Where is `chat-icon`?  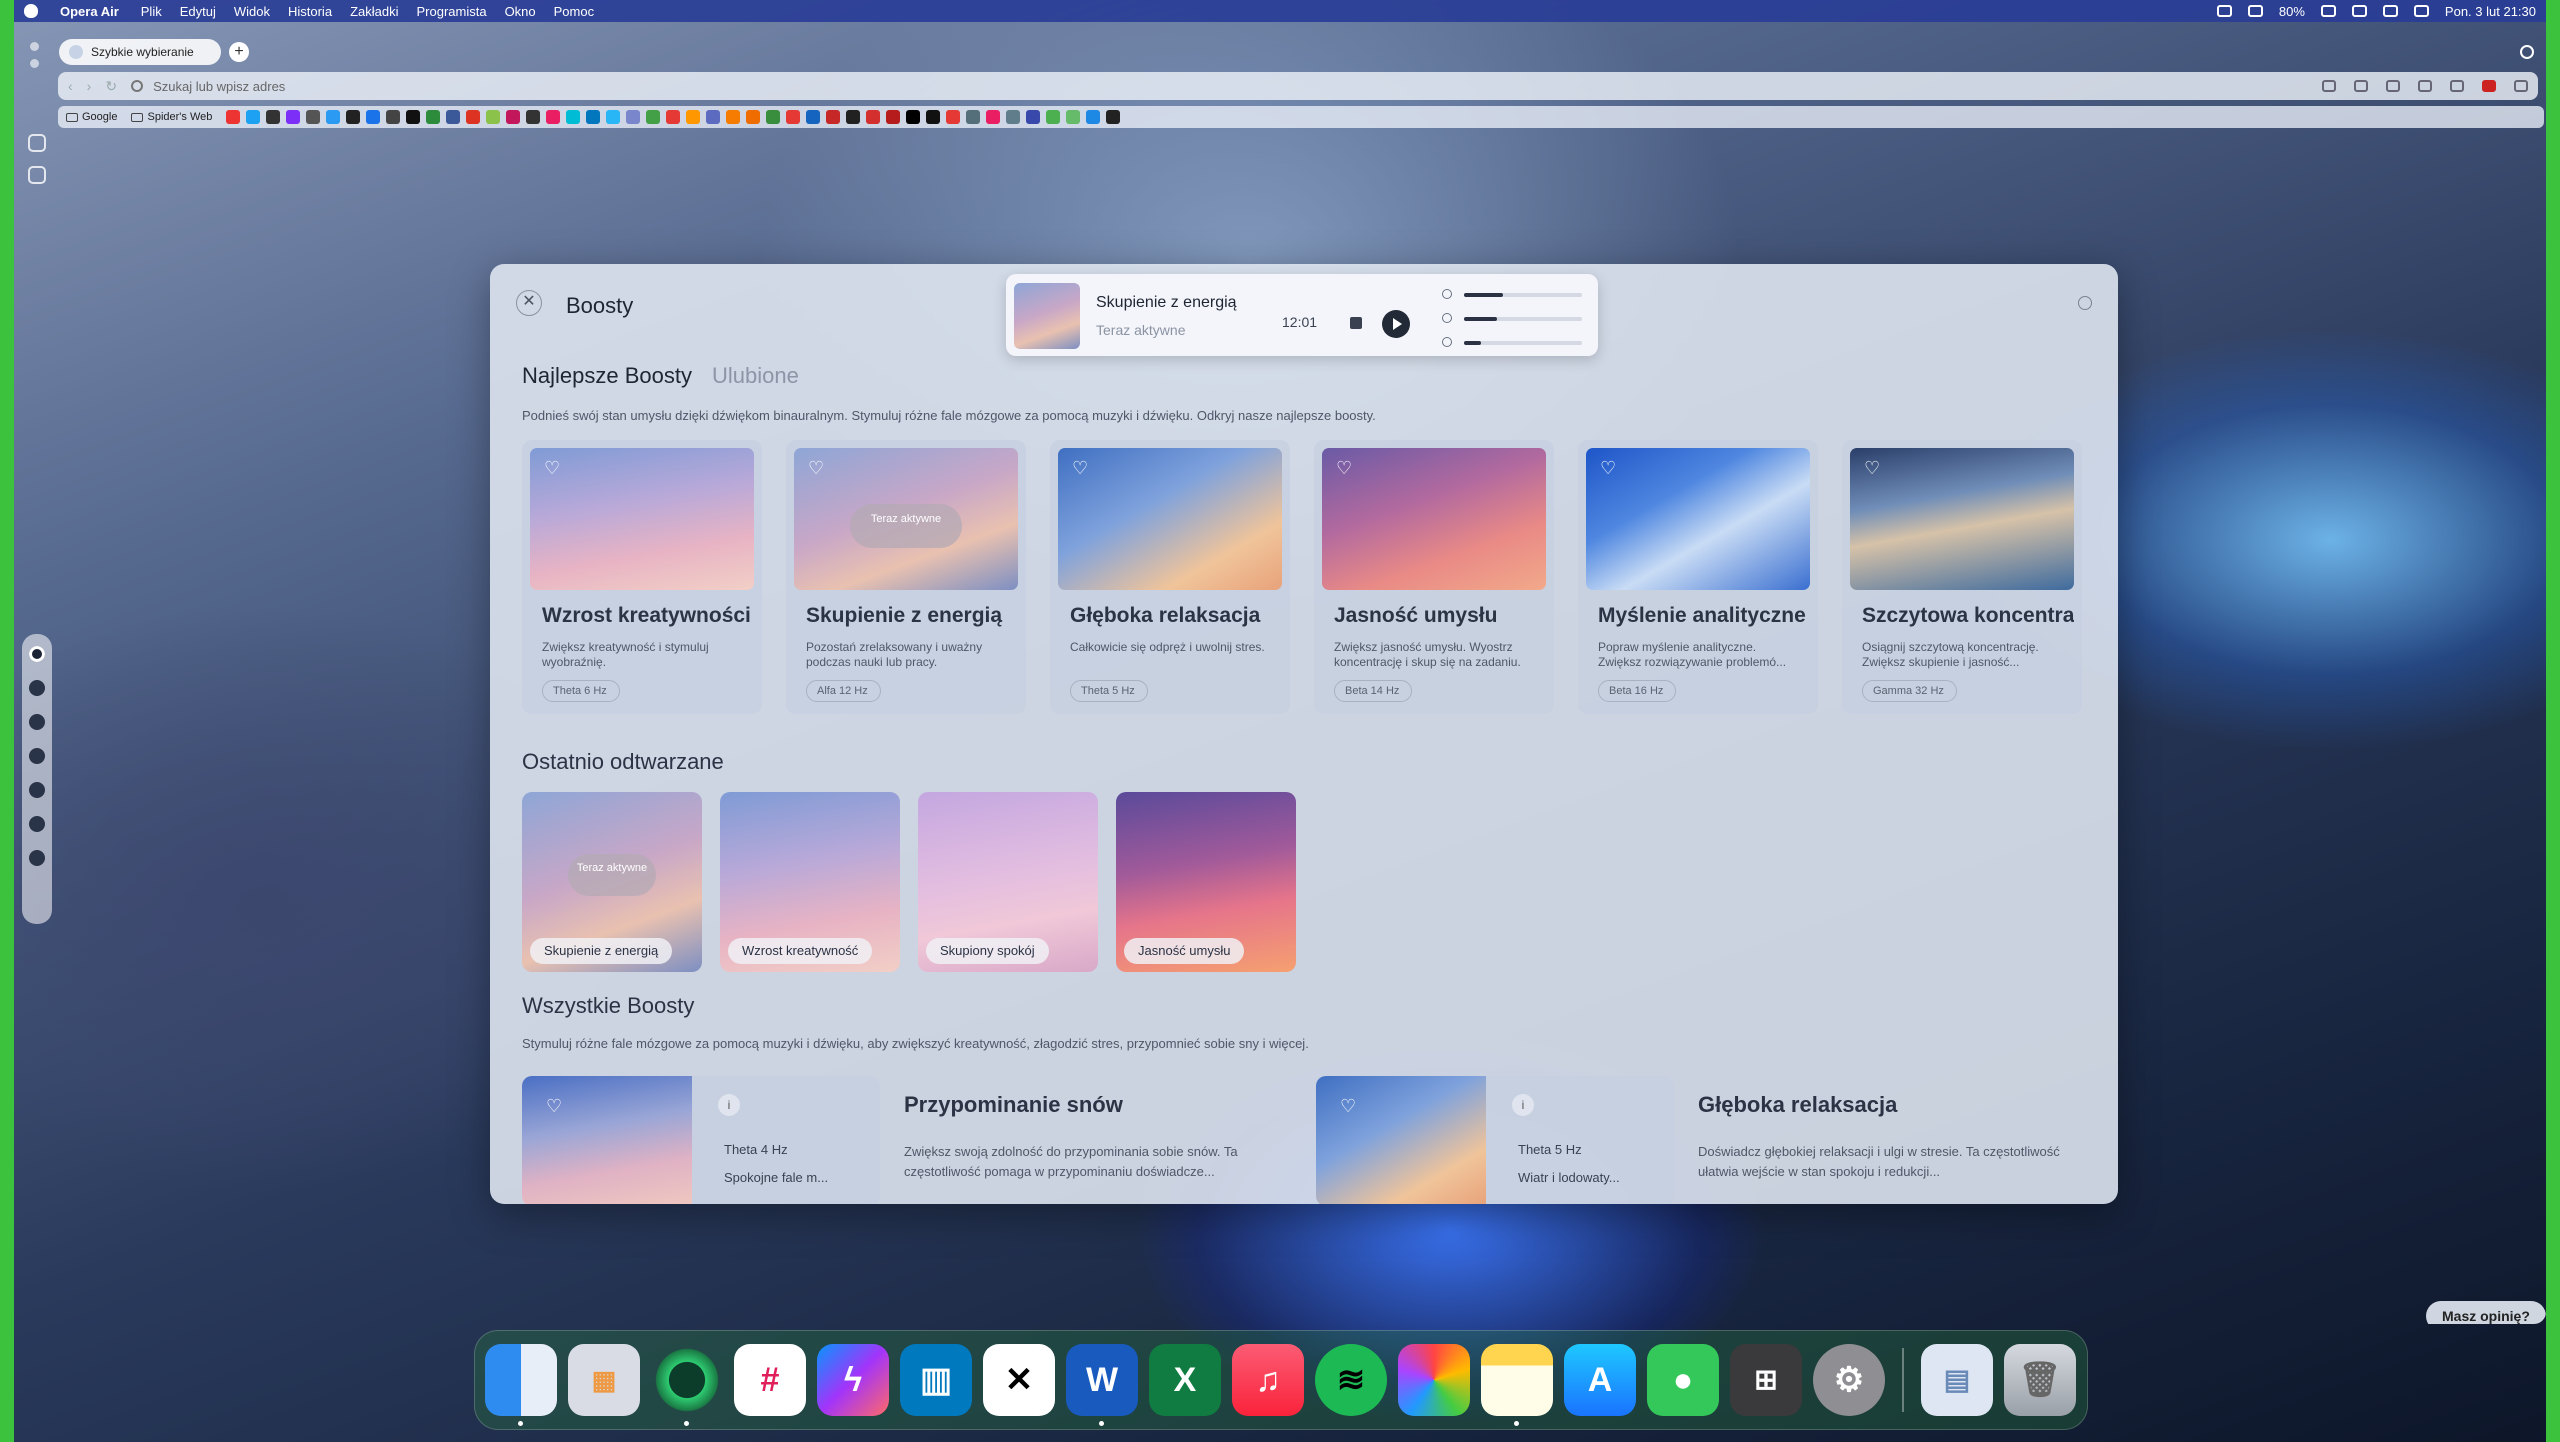 chat-icon is located at coordinates (37, 175).